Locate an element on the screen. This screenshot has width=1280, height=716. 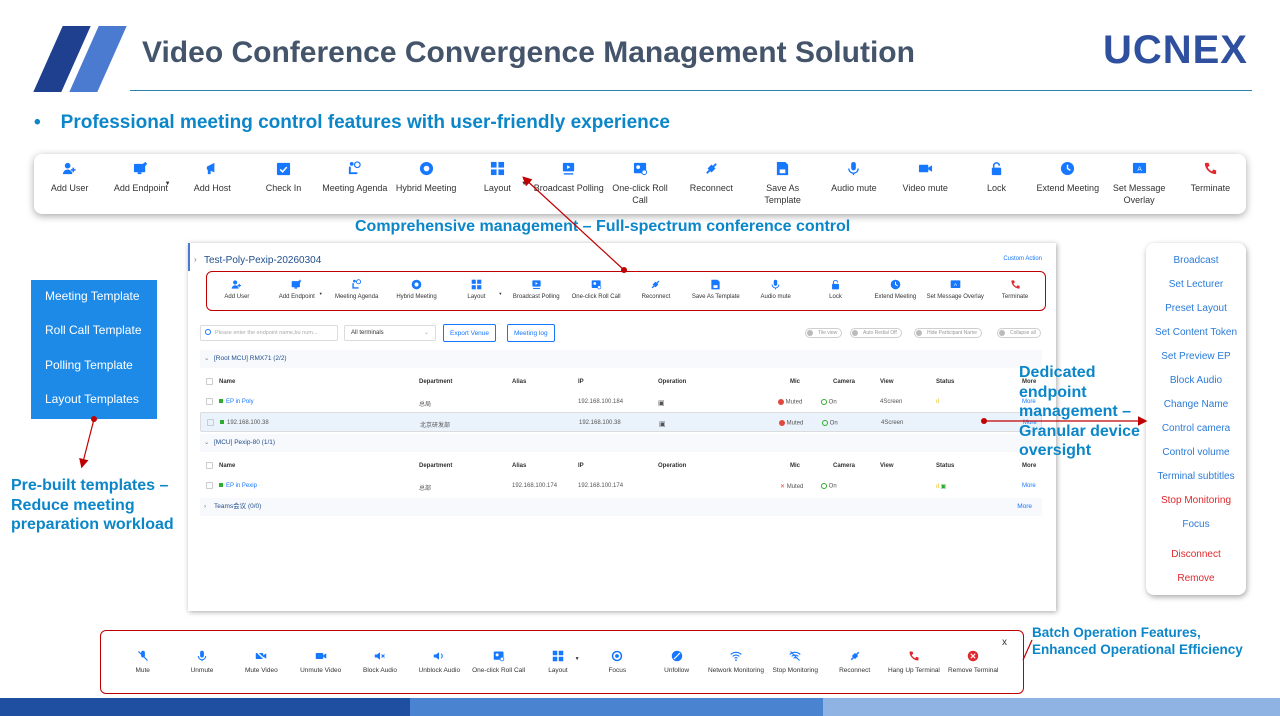
template-roll-call: Roll Call Template is located at coordinates (93, 330).